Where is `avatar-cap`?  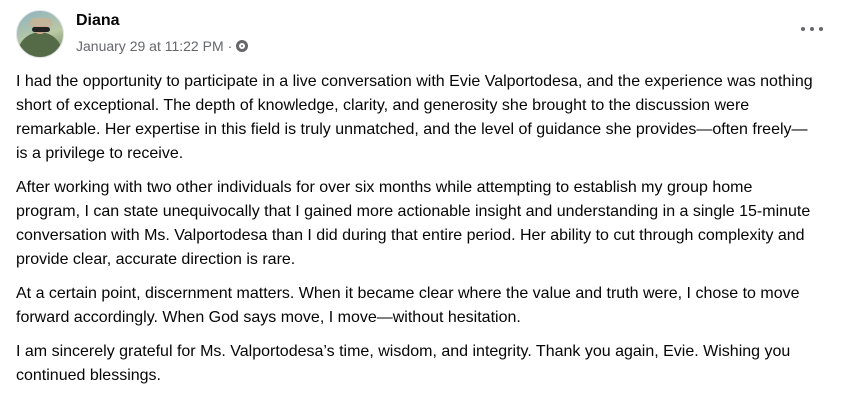
avatar-cap is located at coordinates (41, 22).